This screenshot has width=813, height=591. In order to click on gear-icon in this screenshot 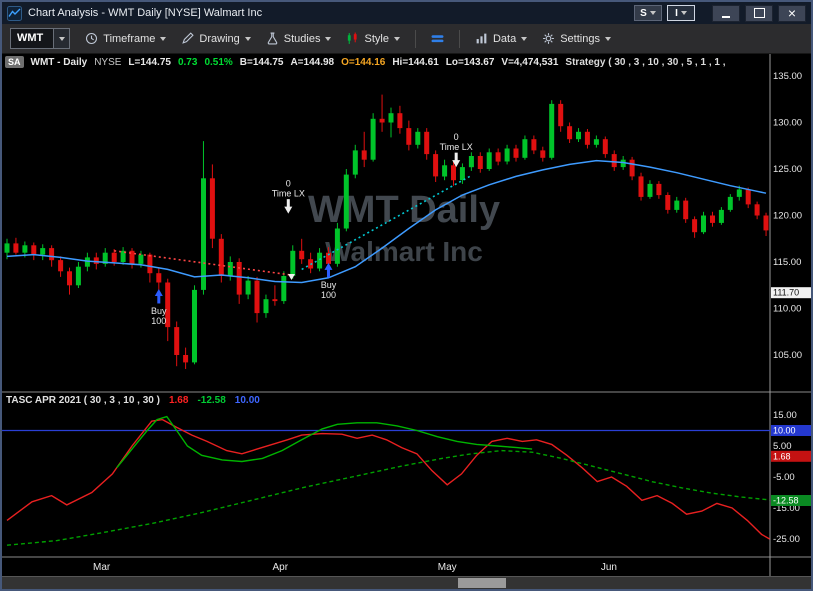, I will do `click(548, 38)`.